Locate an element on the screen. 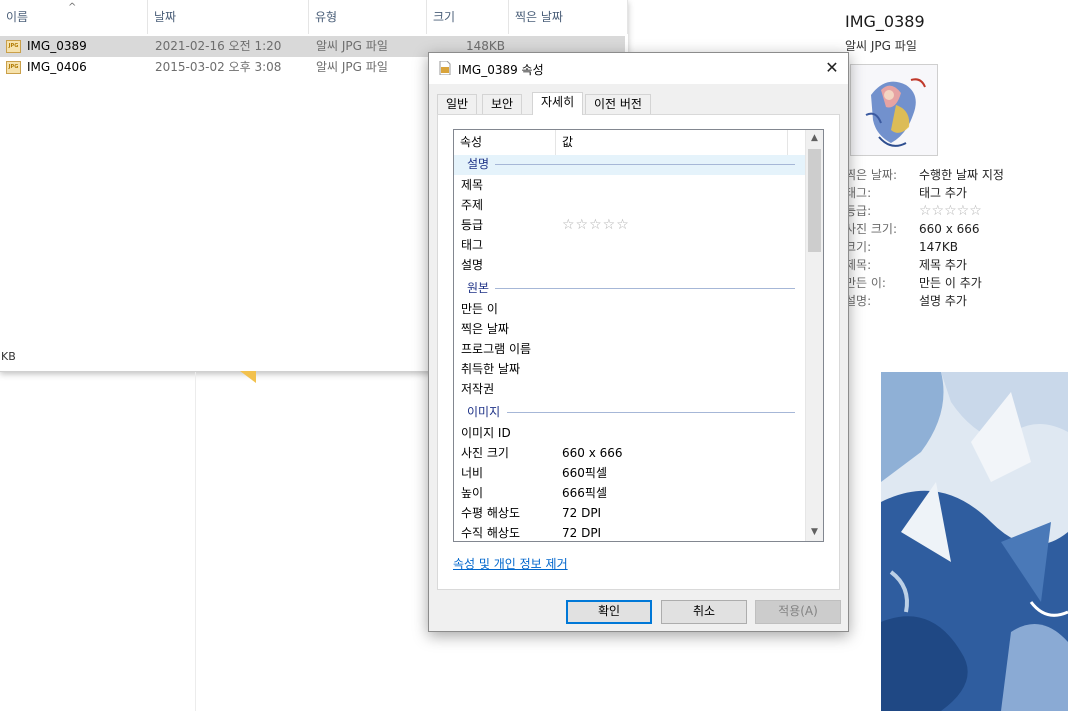 This screenshot has width=1068, height=711. vertical-scrollbar: ▲ ▼ is located at coordinates (814, 335).